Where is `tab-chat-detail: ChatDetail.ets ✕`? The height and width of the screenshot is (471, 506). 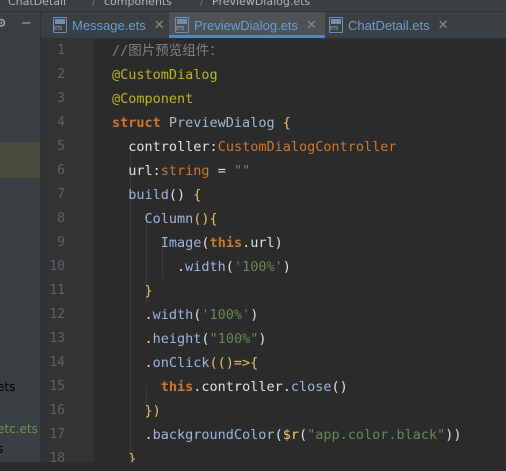
tab-chat-detail: ChatDetail.ets ✕ is located at coordinates (401, 25).